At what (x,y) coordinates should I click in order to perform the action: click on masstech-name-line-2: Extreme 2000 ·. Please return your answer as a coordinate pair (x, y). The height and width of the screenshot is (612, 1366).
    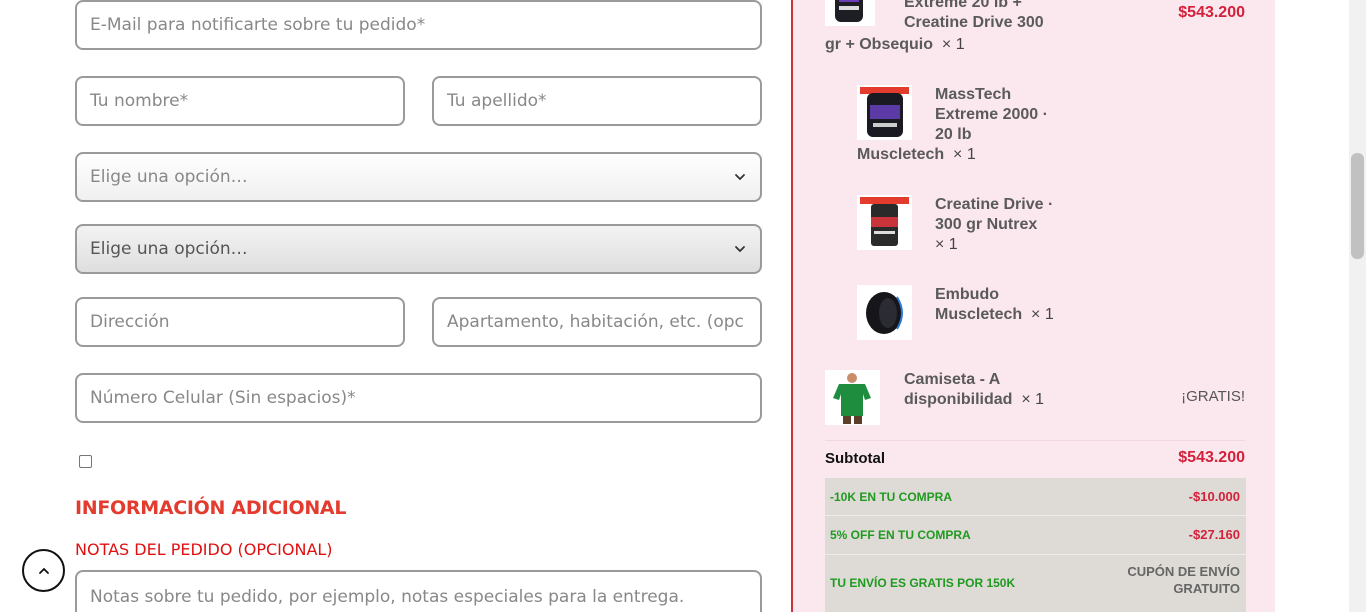
    Looking at the image, I should click on (991, 114).